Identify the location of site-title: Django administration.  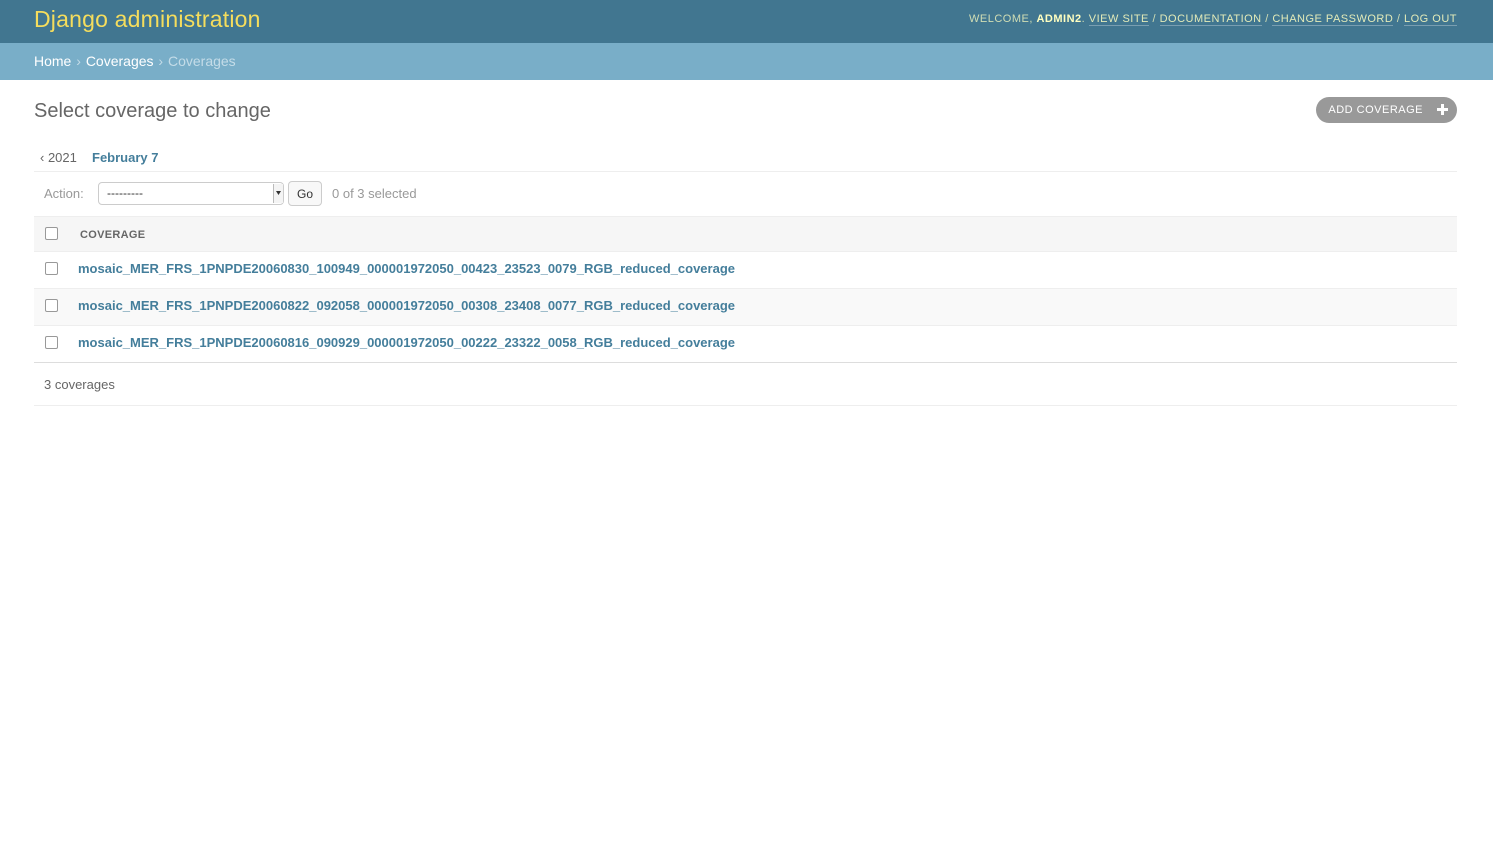
(147, 19).